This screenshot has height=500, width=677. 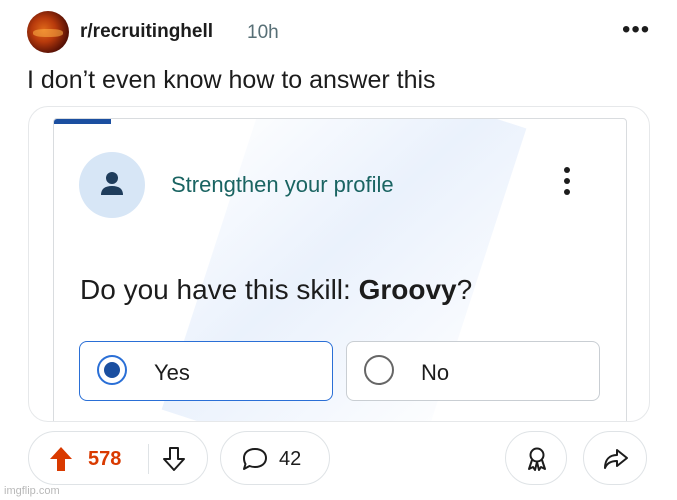 I want to click on progress-bar, so click(x=82, y=121).